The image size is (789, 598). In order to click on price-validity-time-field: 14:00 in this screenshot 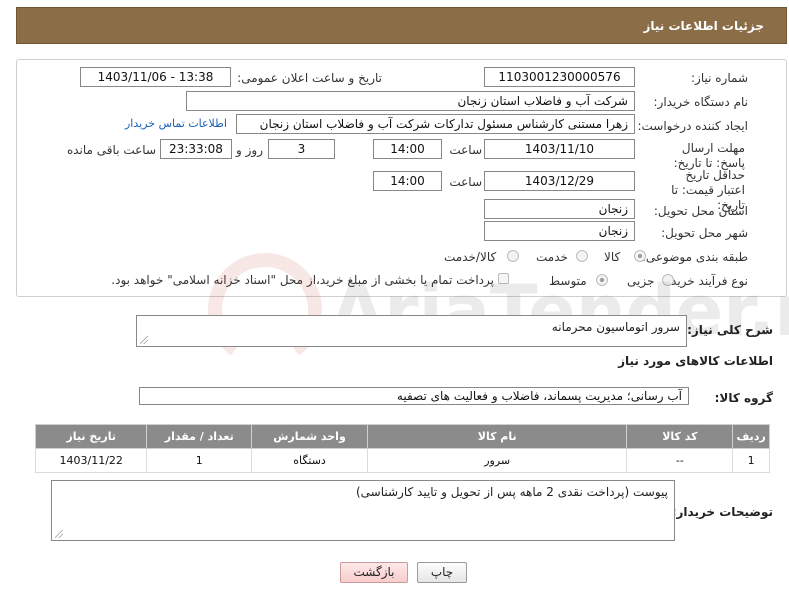, I will do `click(407, 181)`.